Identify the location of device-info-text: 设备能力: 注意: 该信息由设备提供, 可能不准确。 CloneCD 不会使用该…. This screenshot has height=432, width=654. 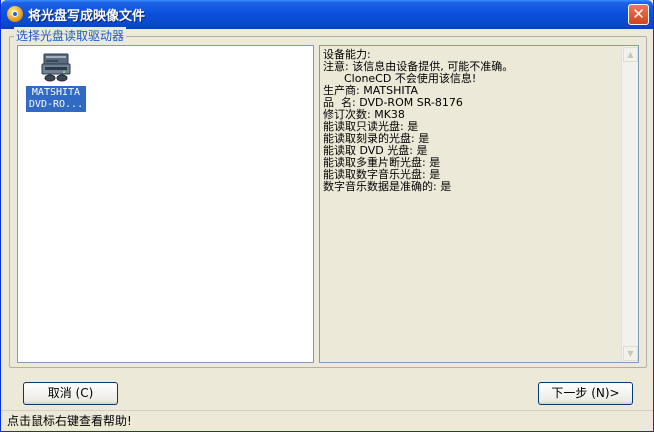
(418, 120).